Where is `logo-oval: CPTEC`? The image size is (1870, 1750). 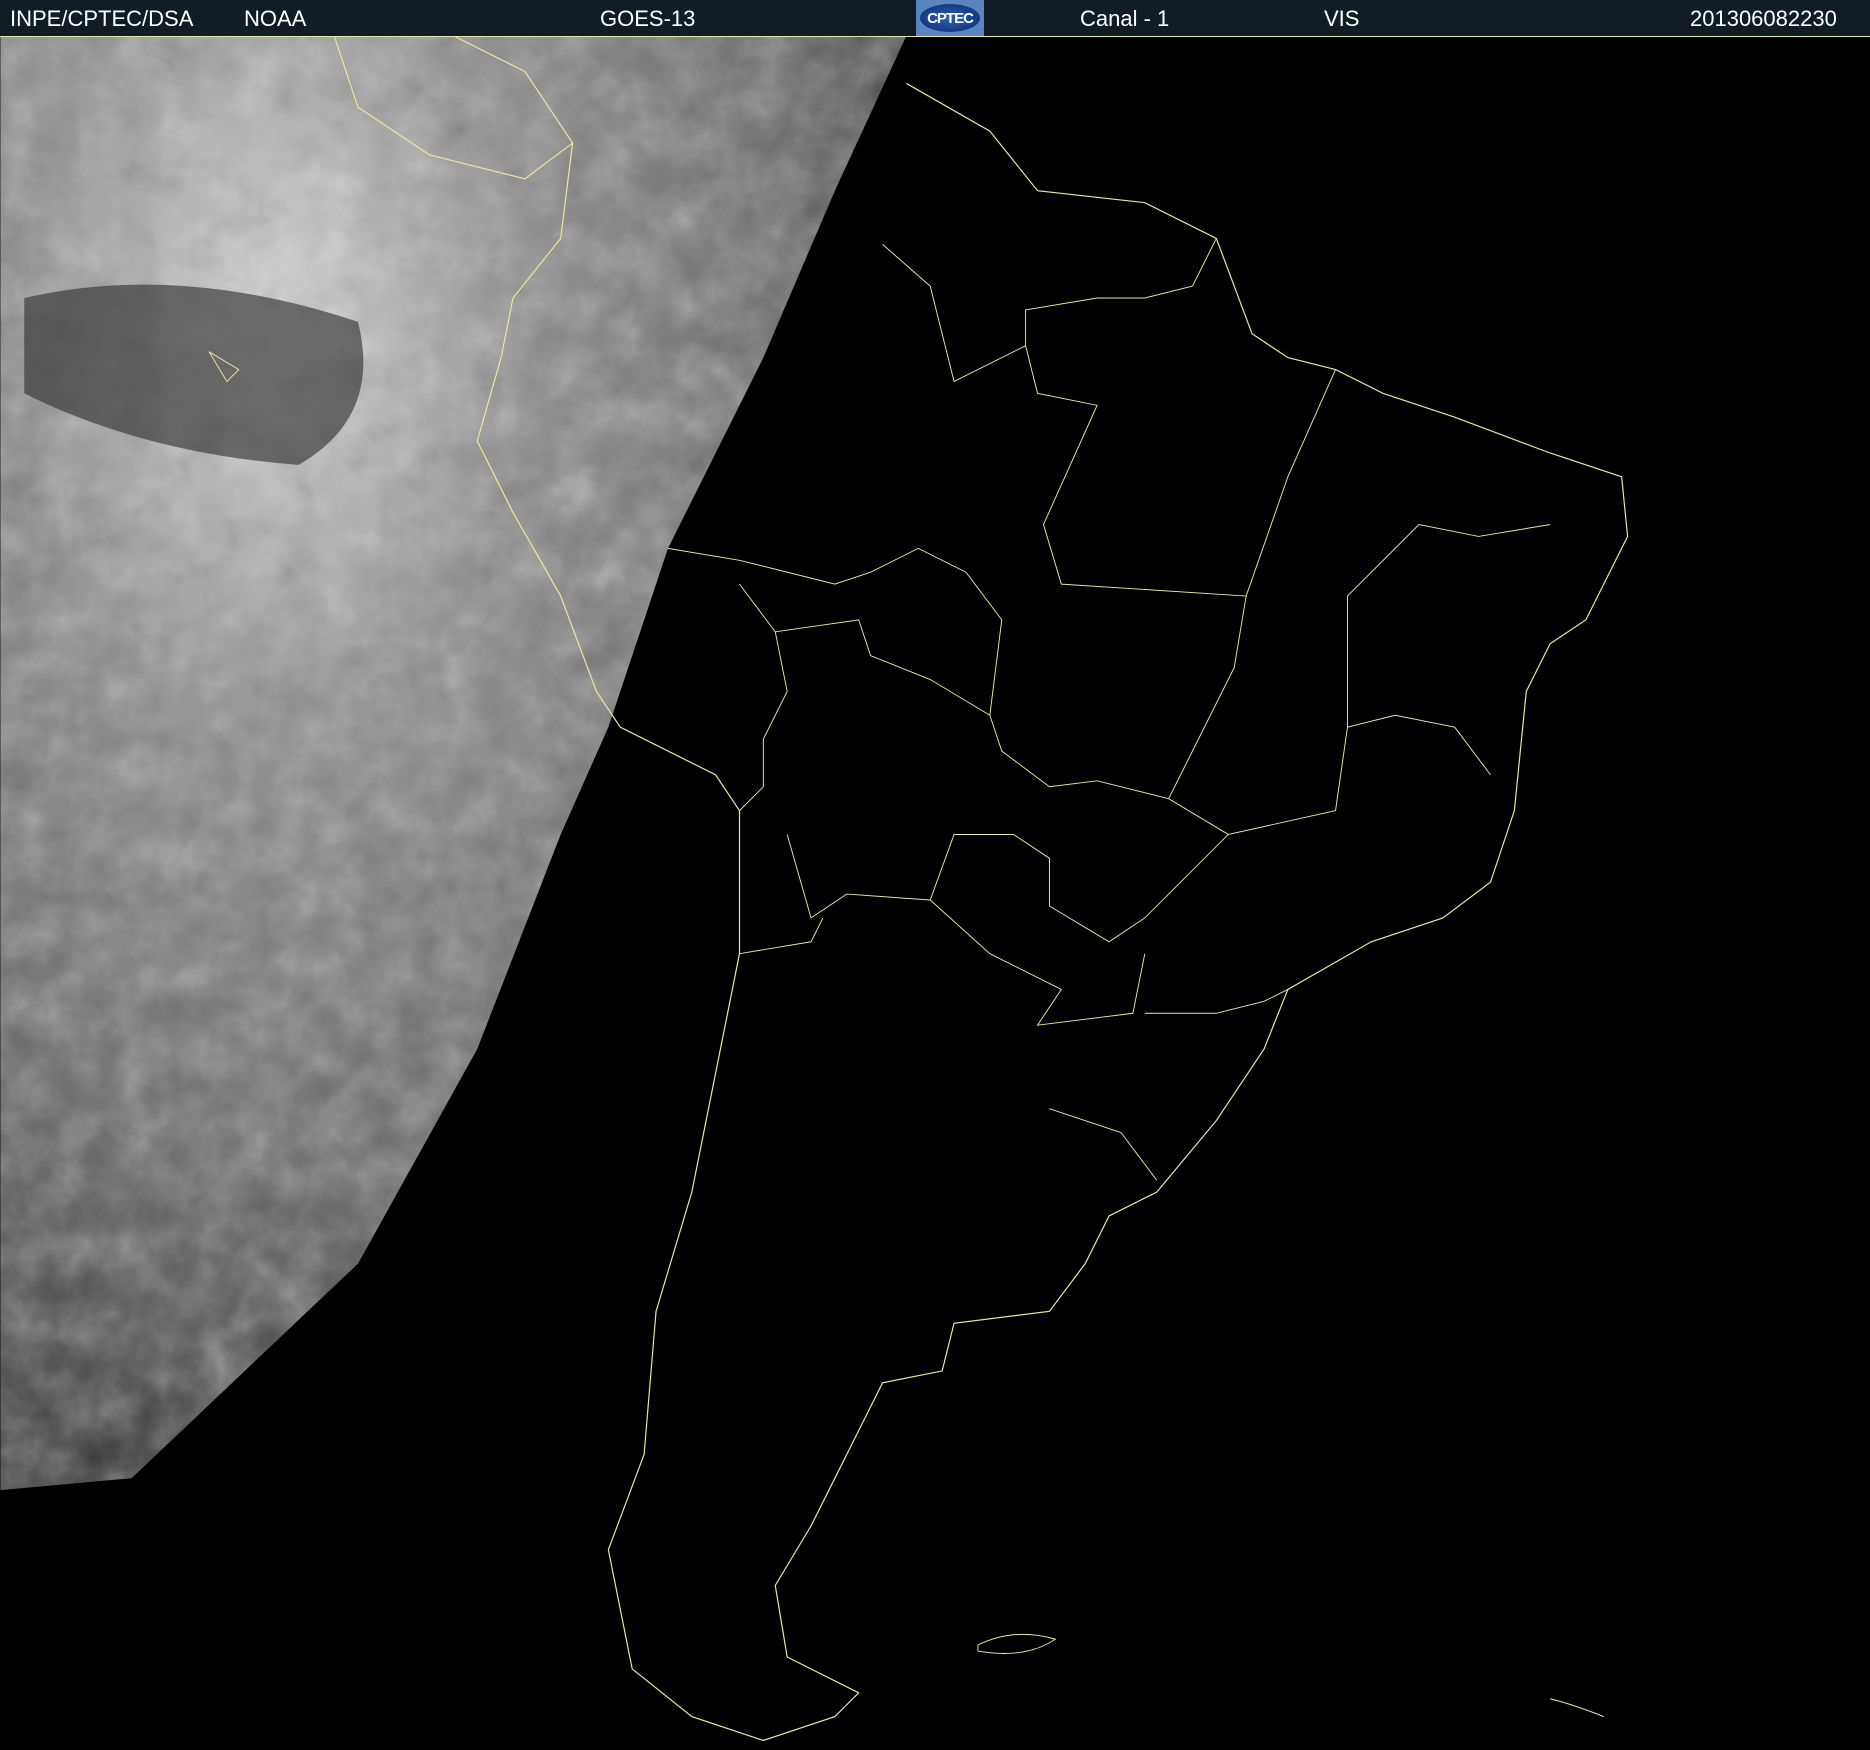
logo-oval: CPTEC is located at coordinates (950, 18).